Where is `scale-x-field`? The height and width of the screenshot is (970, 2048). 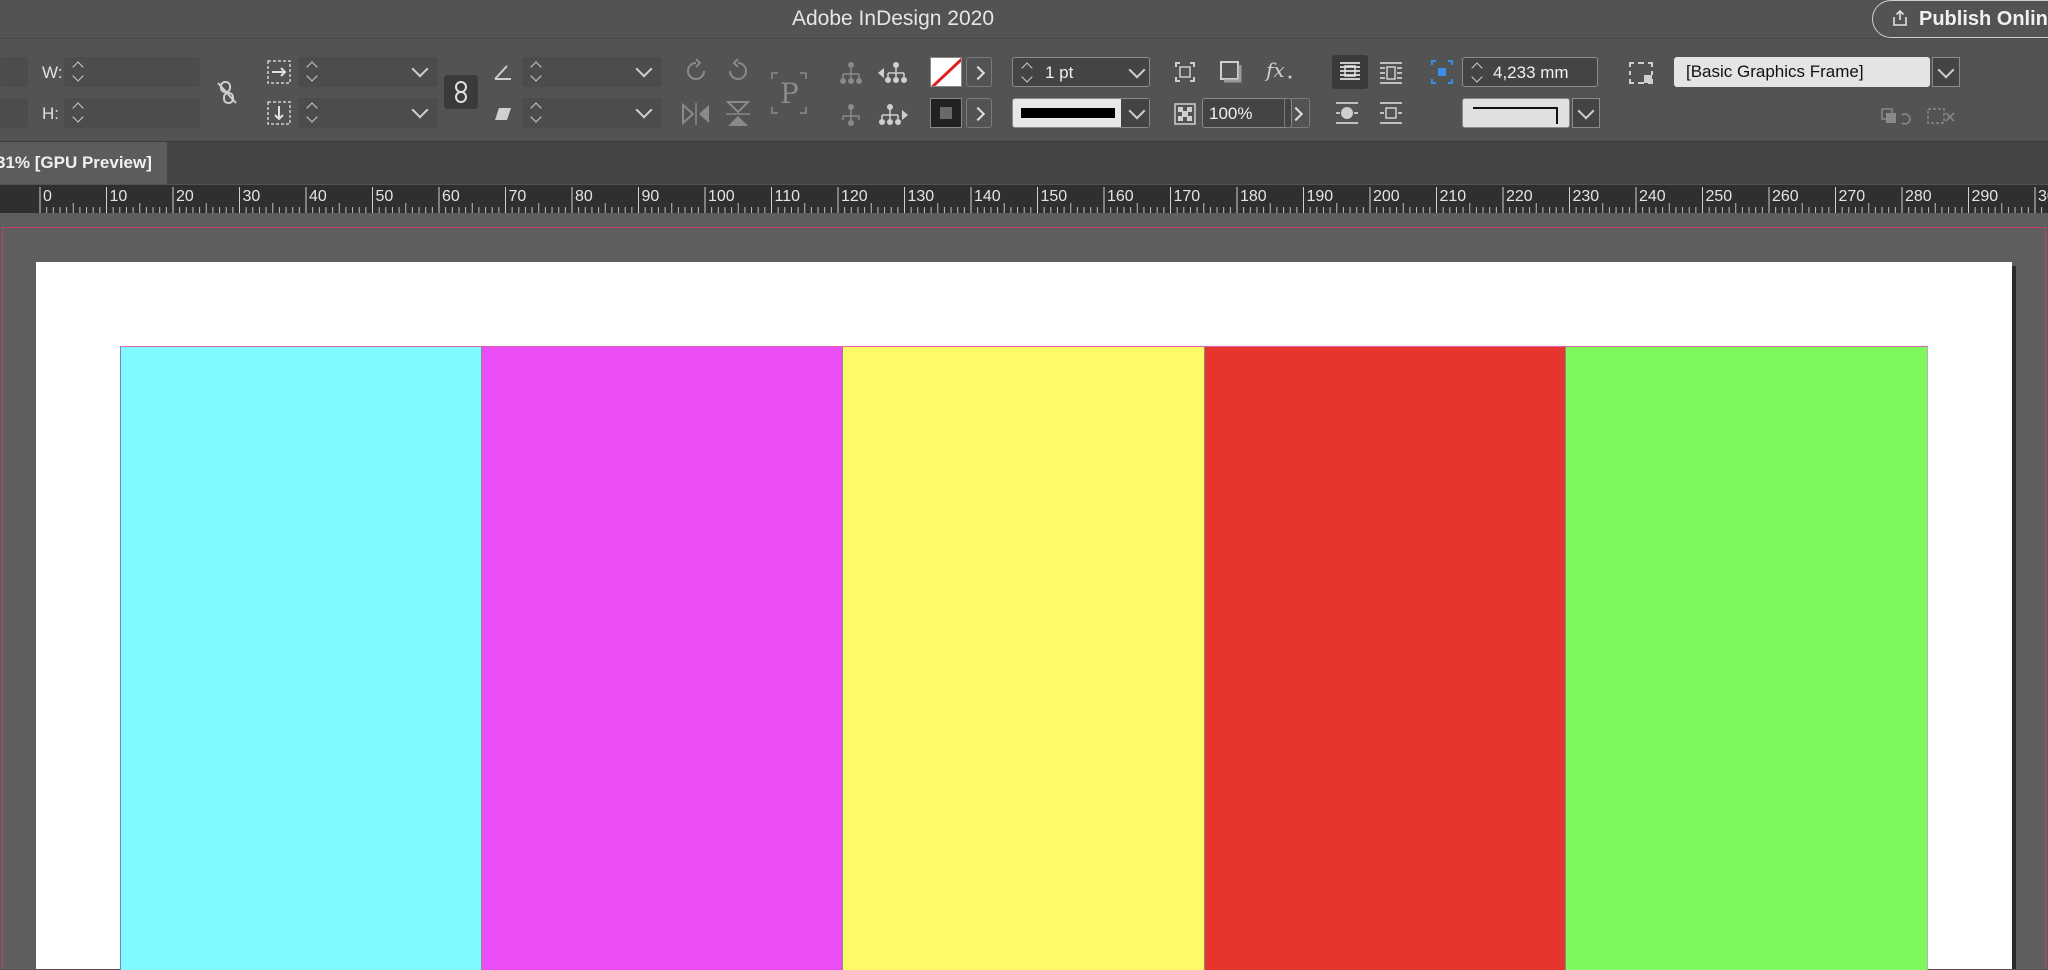 scale-x-field is located at coordinates (368, 72).